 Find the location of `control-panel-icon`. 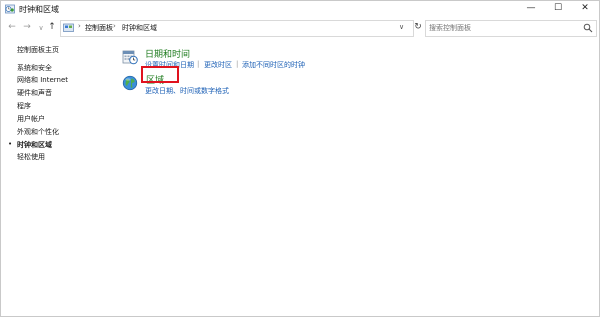

control-panel-icon is located at coordinates (68, 27).